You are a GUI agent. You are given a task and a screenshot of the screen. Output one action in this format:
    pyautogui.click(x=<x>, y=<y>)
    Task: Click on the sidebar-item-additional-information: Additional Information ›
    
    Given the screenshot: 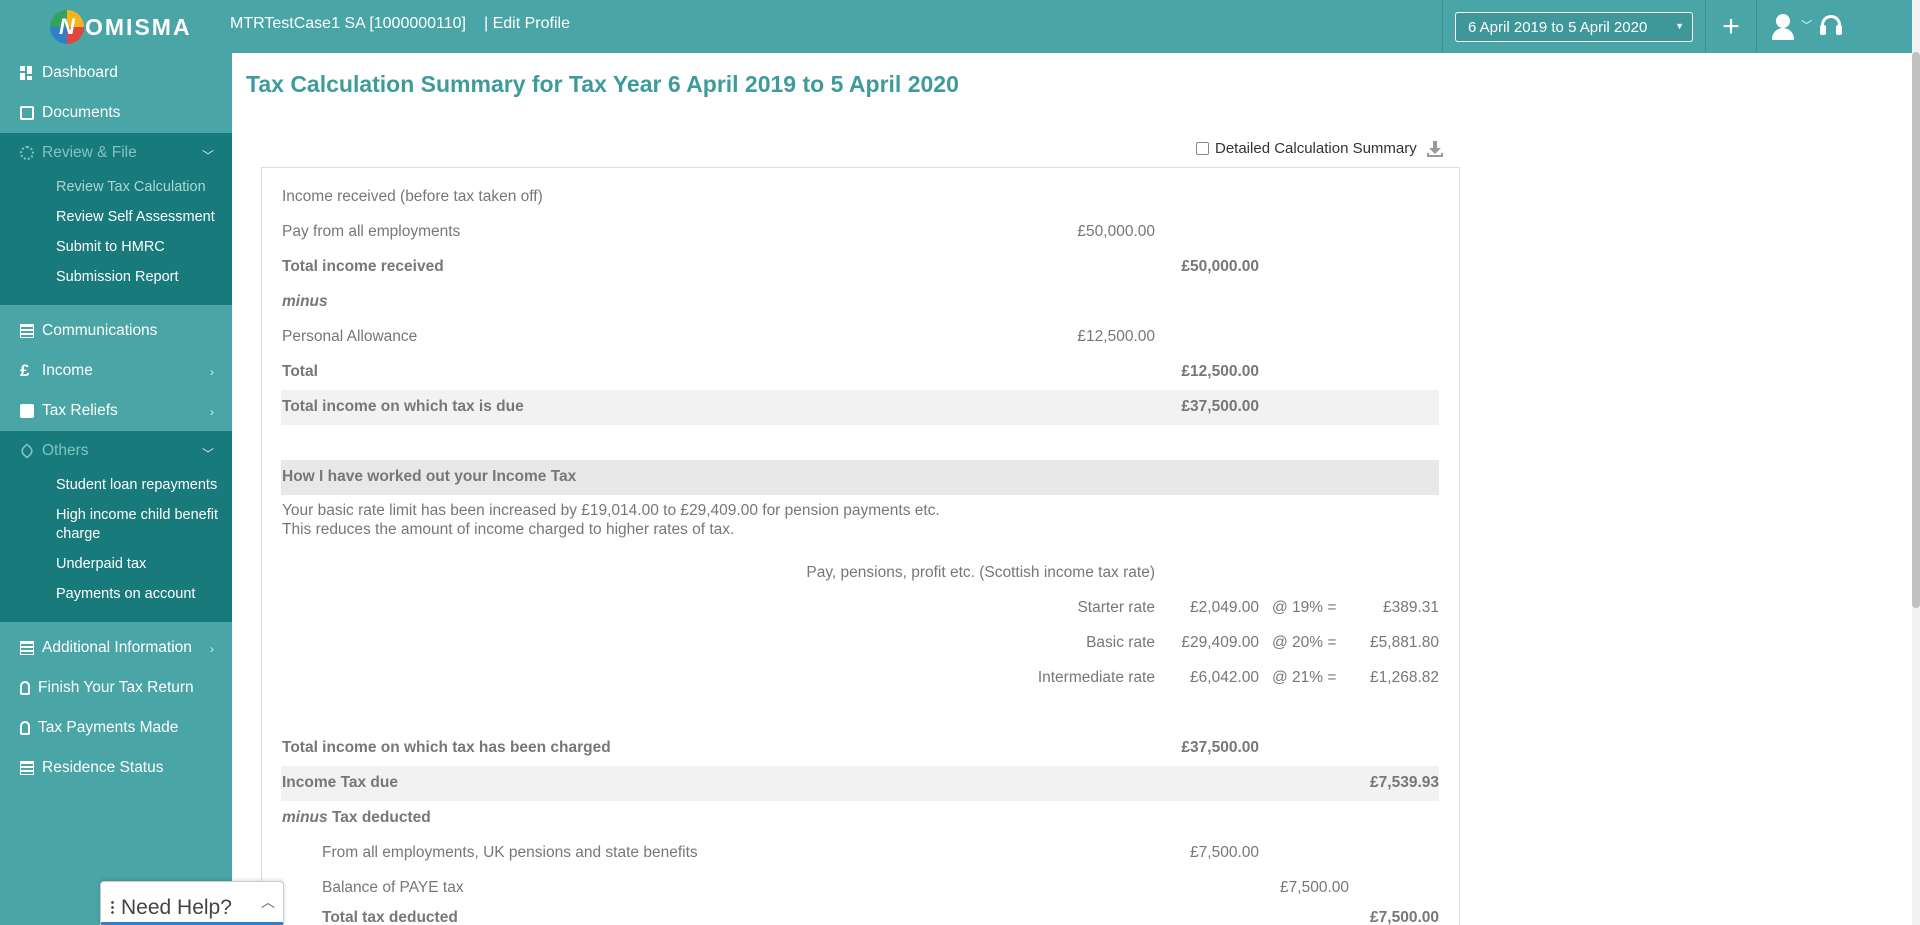 What is the action you would take?
    pyautogui.click(x=116, y=648)
    